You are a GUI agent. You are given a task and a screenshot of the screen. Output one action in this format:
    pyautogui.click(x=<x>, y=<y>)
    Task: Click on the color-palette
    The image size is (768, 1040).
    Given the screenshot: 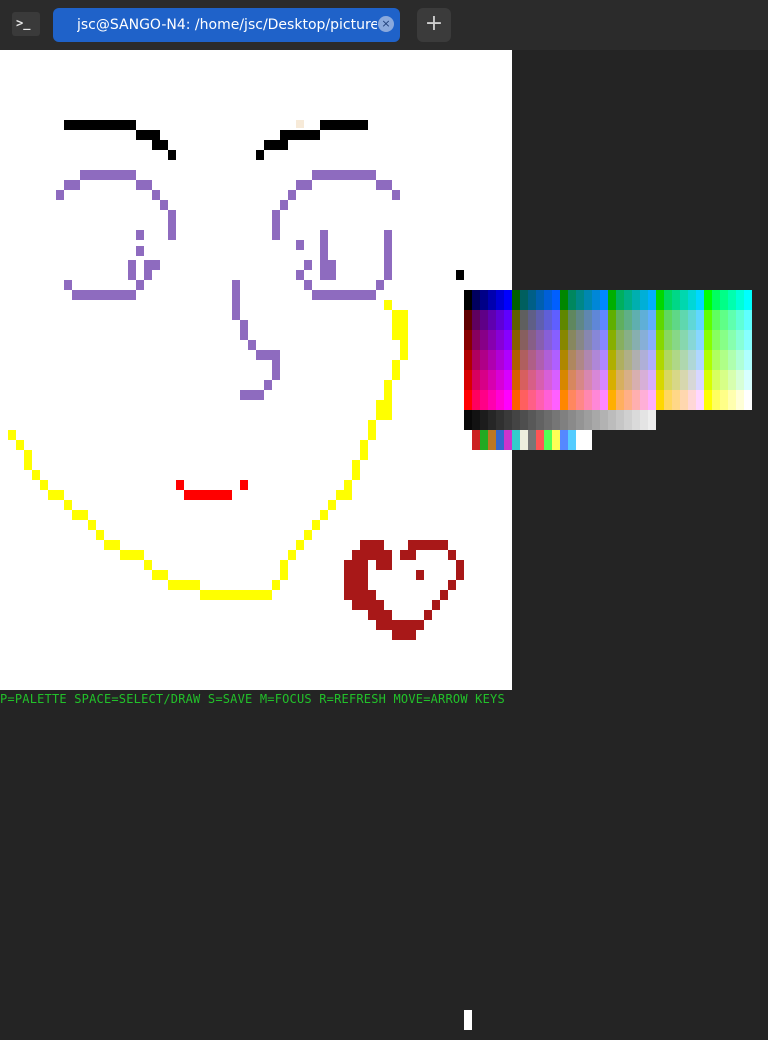 What is the action you would take?
    pyautogui.click(x=608, y=370)
    